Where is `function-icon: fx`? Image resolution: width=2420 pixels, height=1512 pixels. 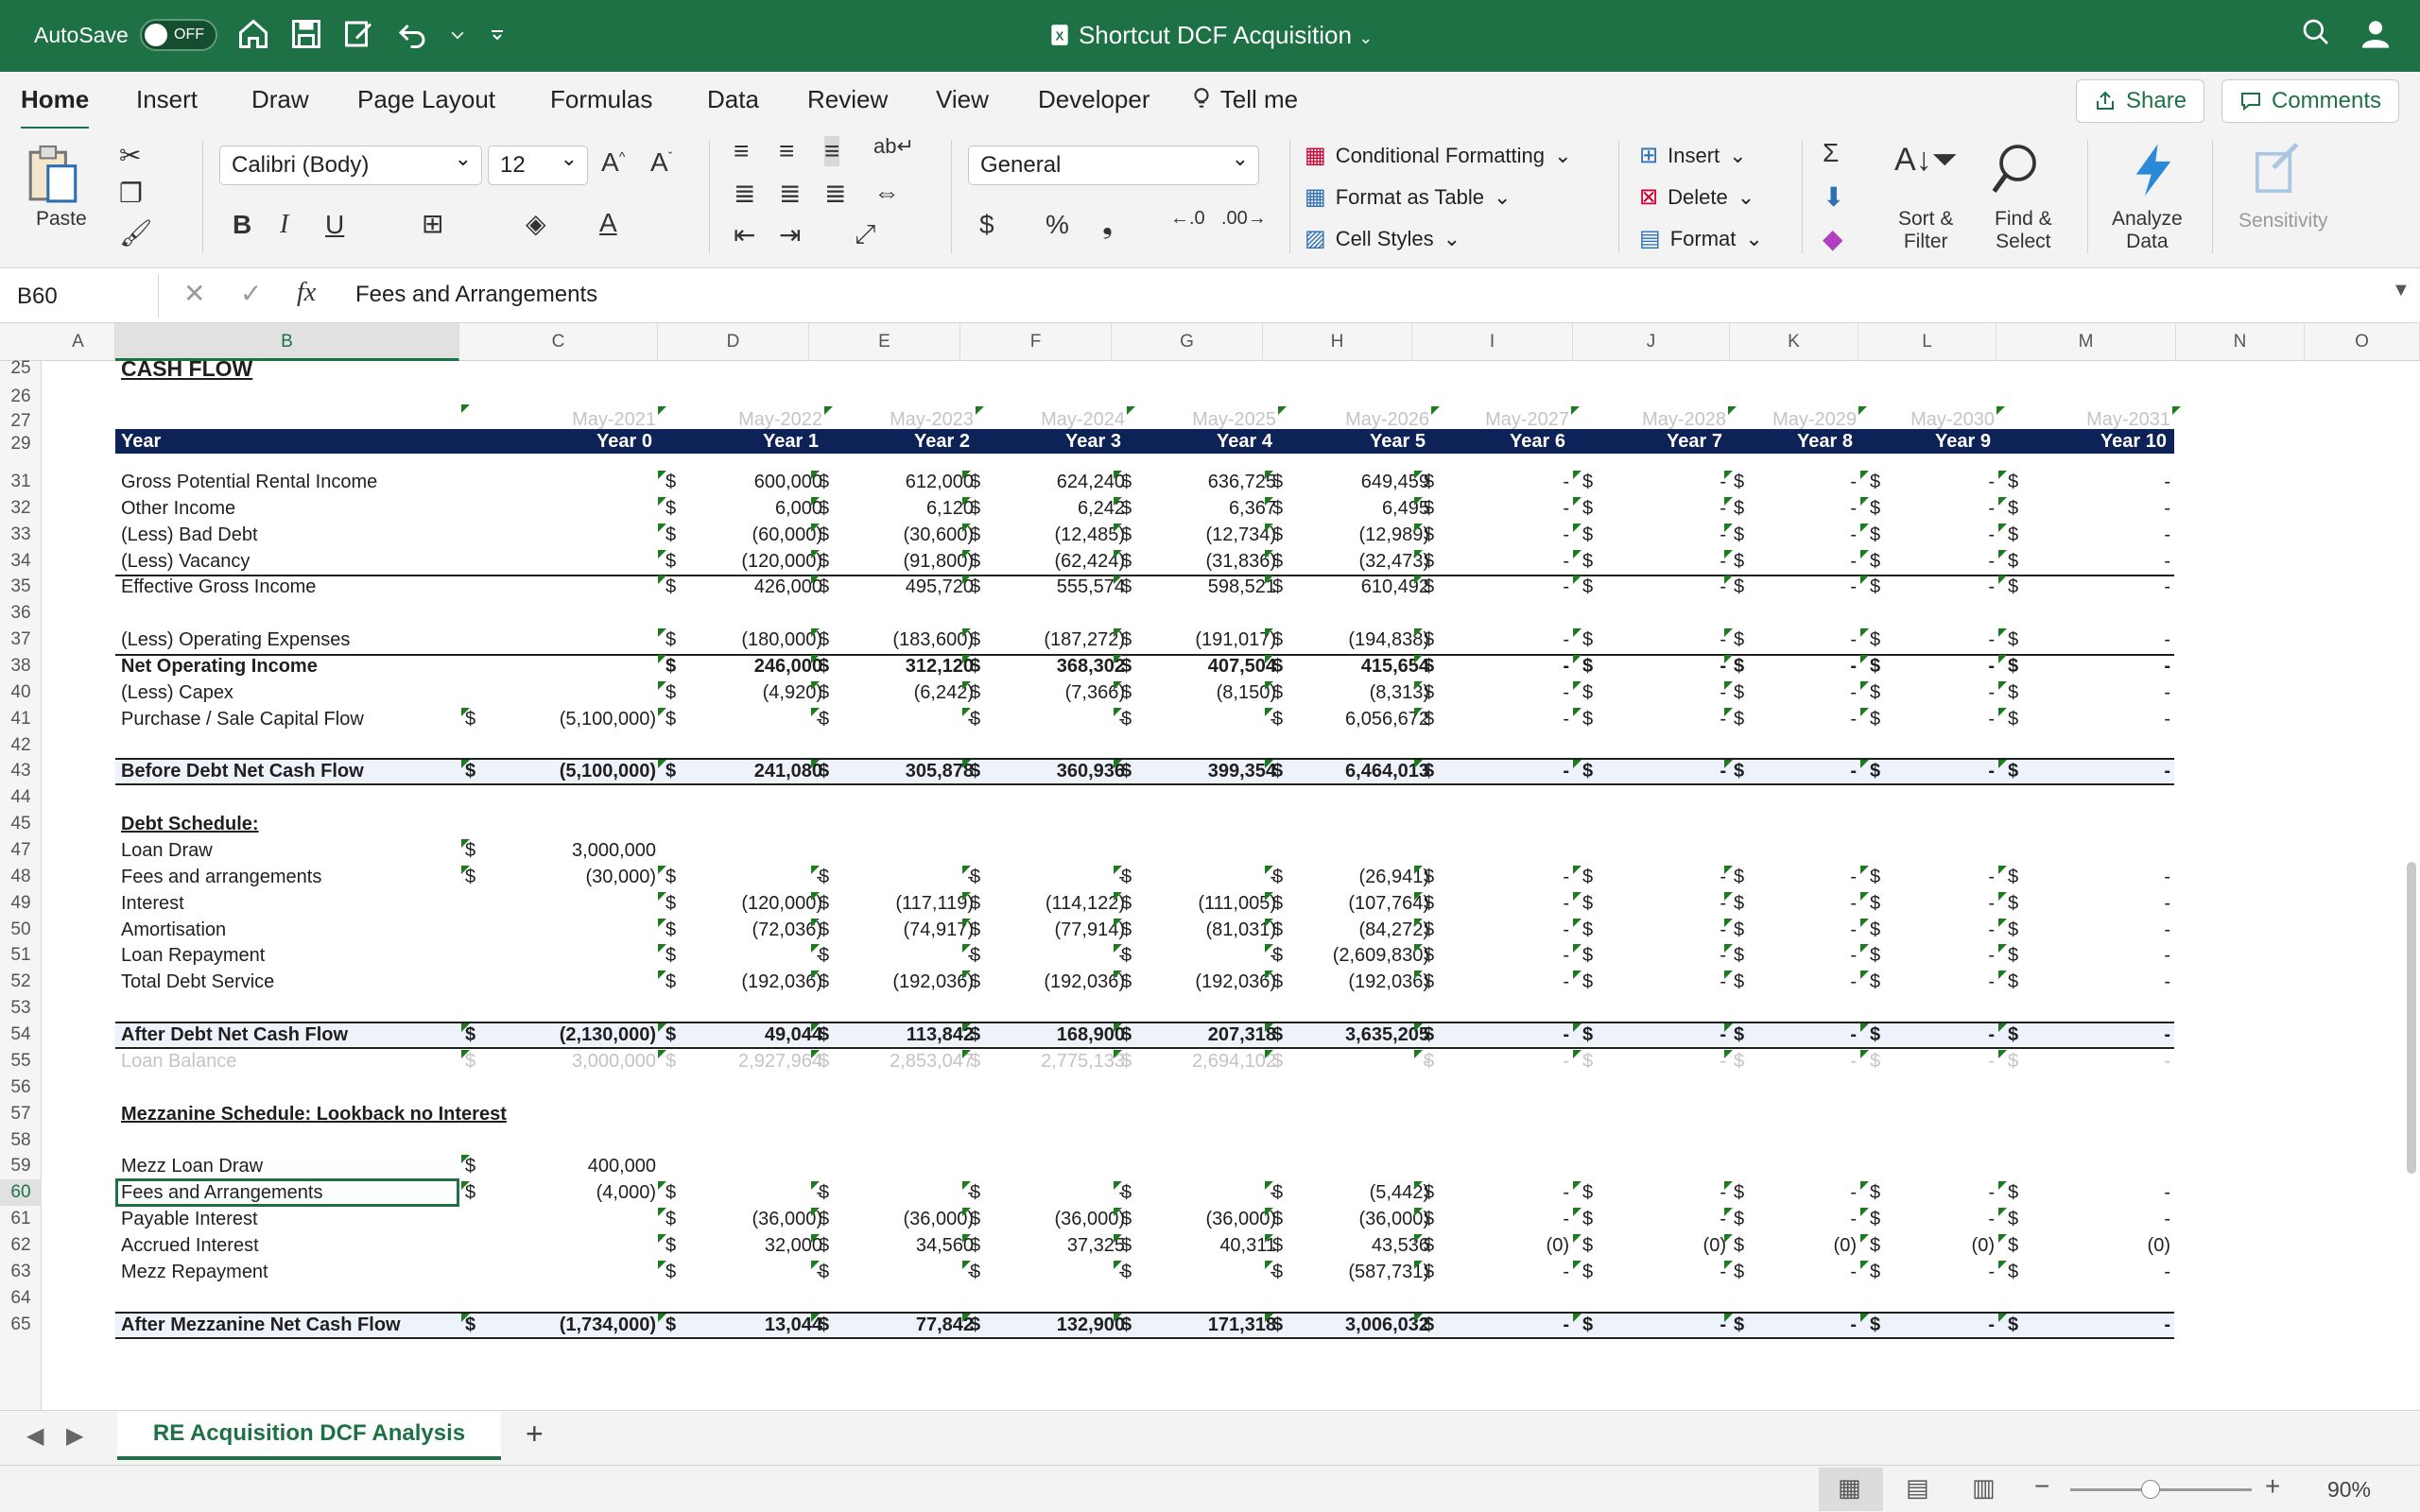
function-icon: fx is located at coordinates (306, 293).